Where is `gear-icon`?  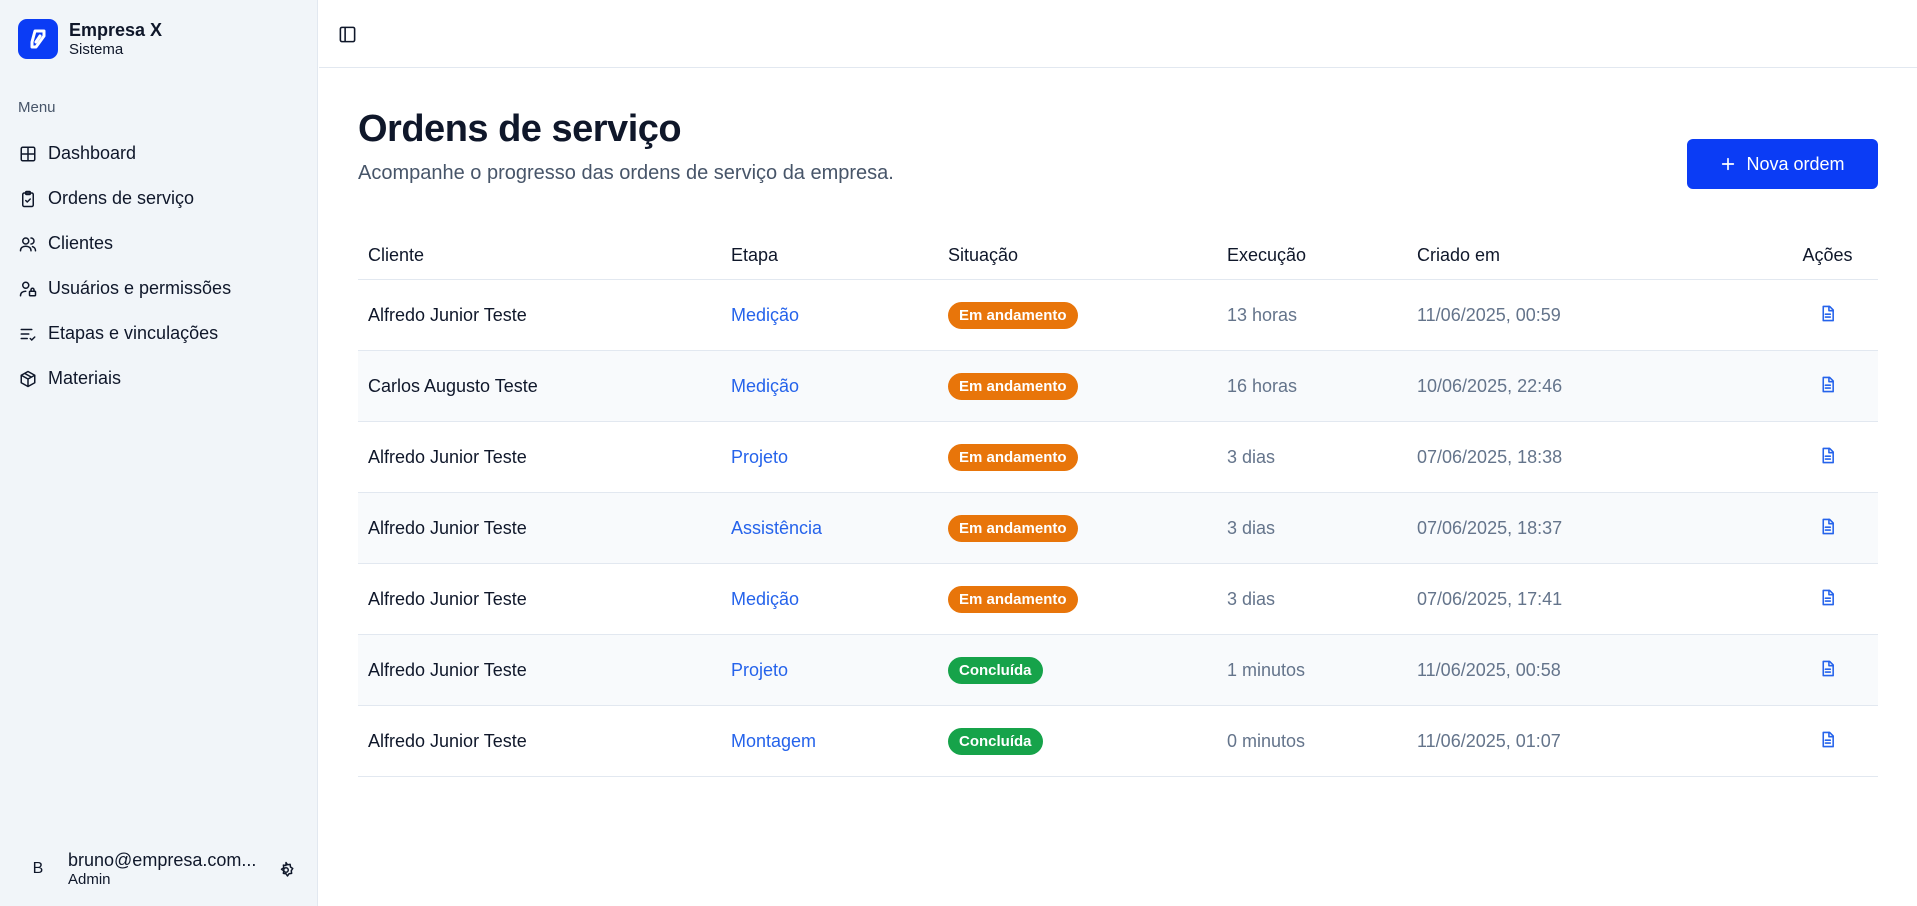 gear-icon is located at coordinates (286, 870).